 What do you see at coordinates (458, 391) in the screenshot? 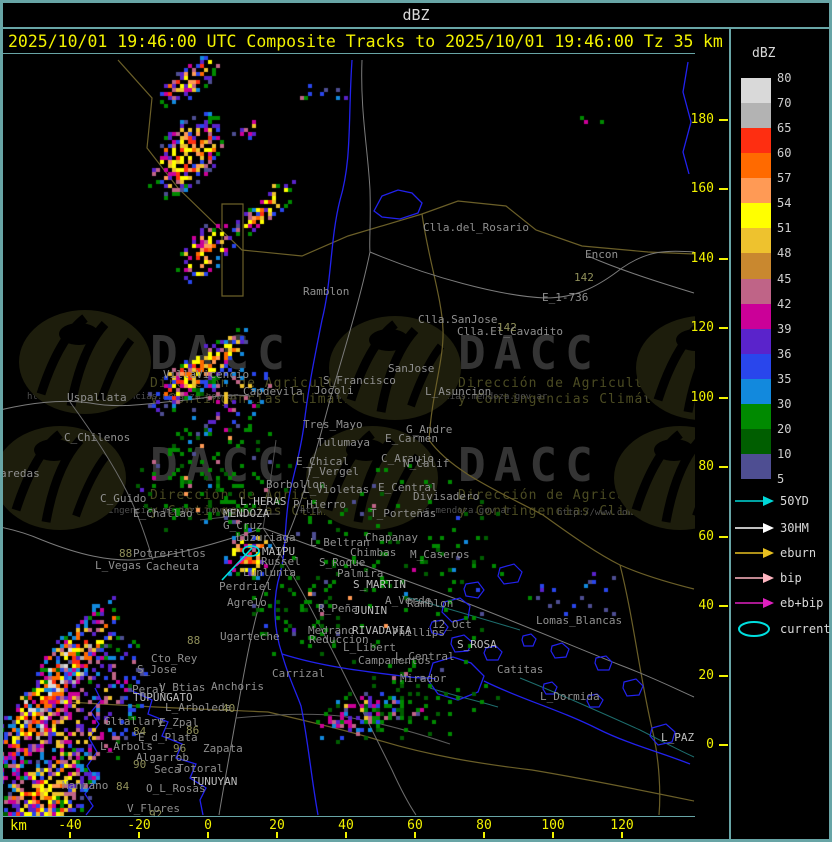
I see `map-label: L_Asuncion` at bounding box center [458, 391].